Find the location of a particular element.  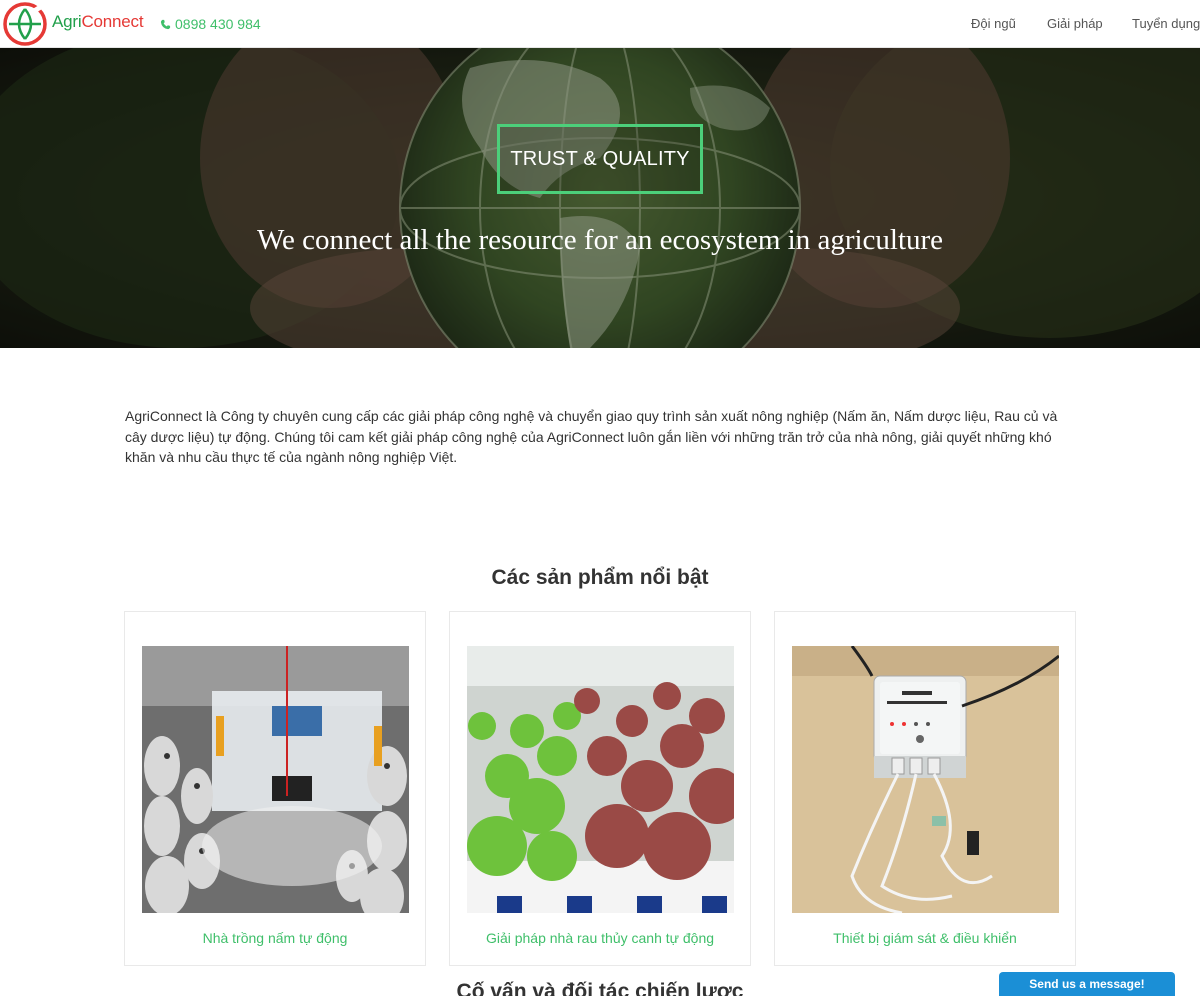

product-image-monitoring-device is located at coordinates (925, 779).